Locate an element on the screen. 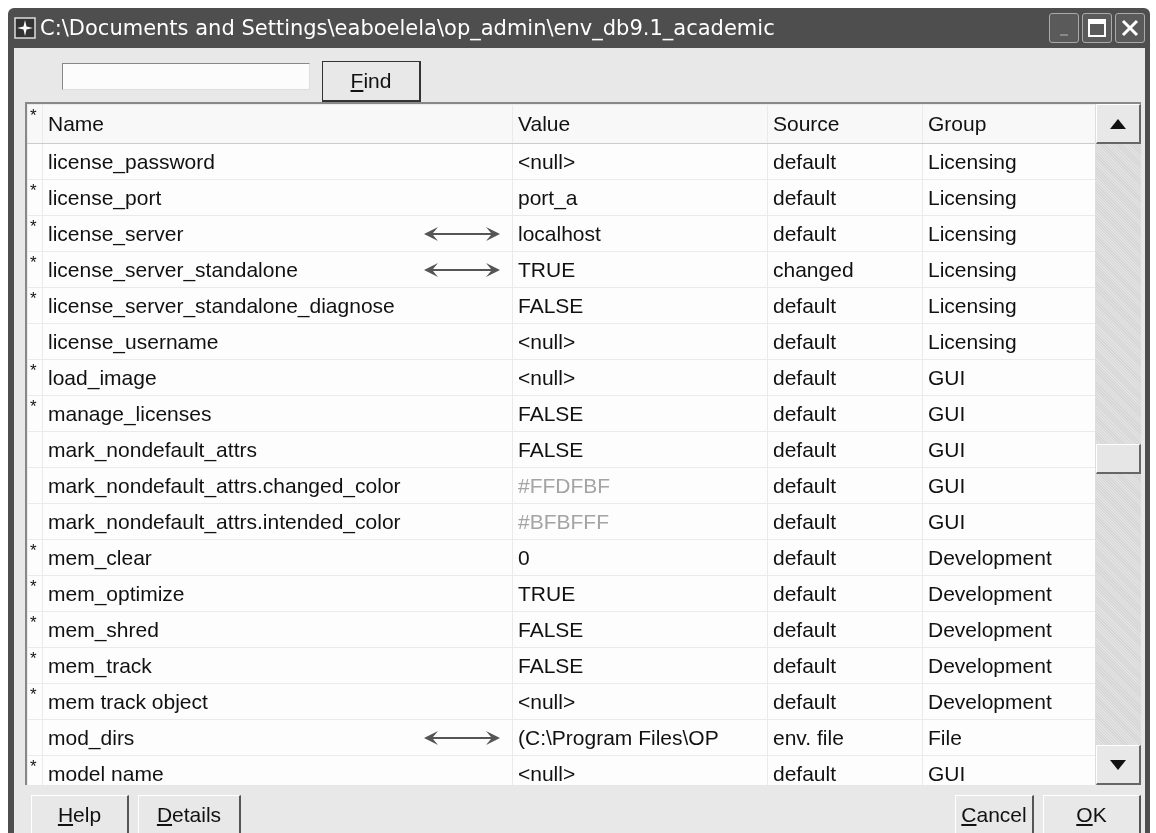 This screenshot has width=1156, height=833. setting-name: license_server is located at coordinates (116, 233).